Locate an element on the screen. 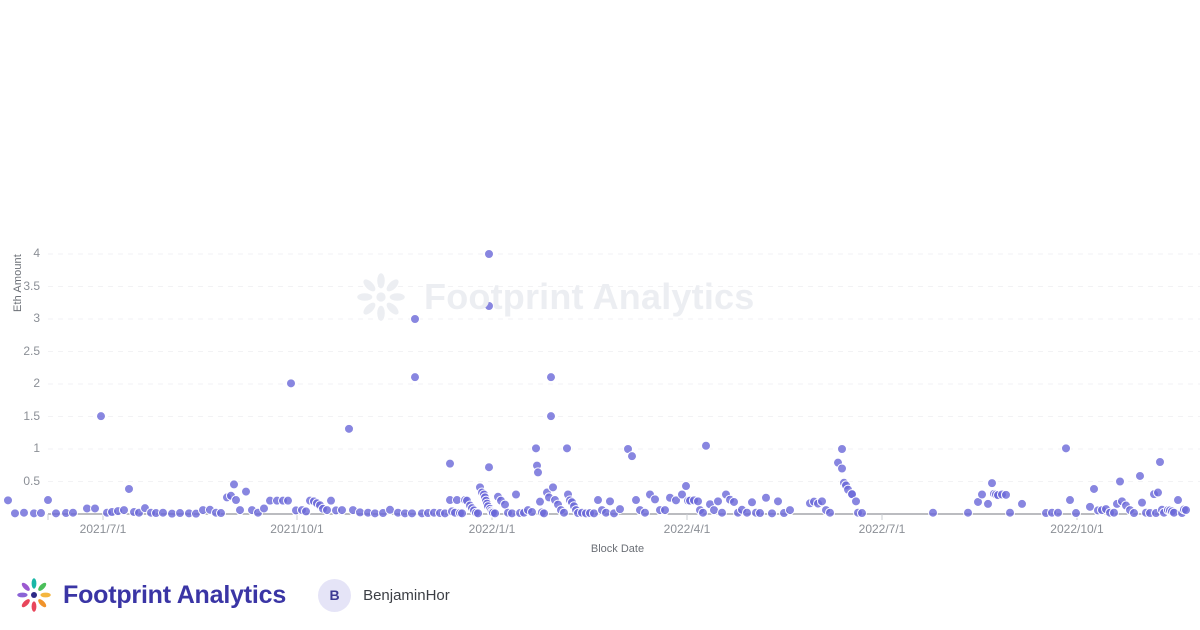  y-axis-tick-label: 1 is located at coordinates (36, 448).